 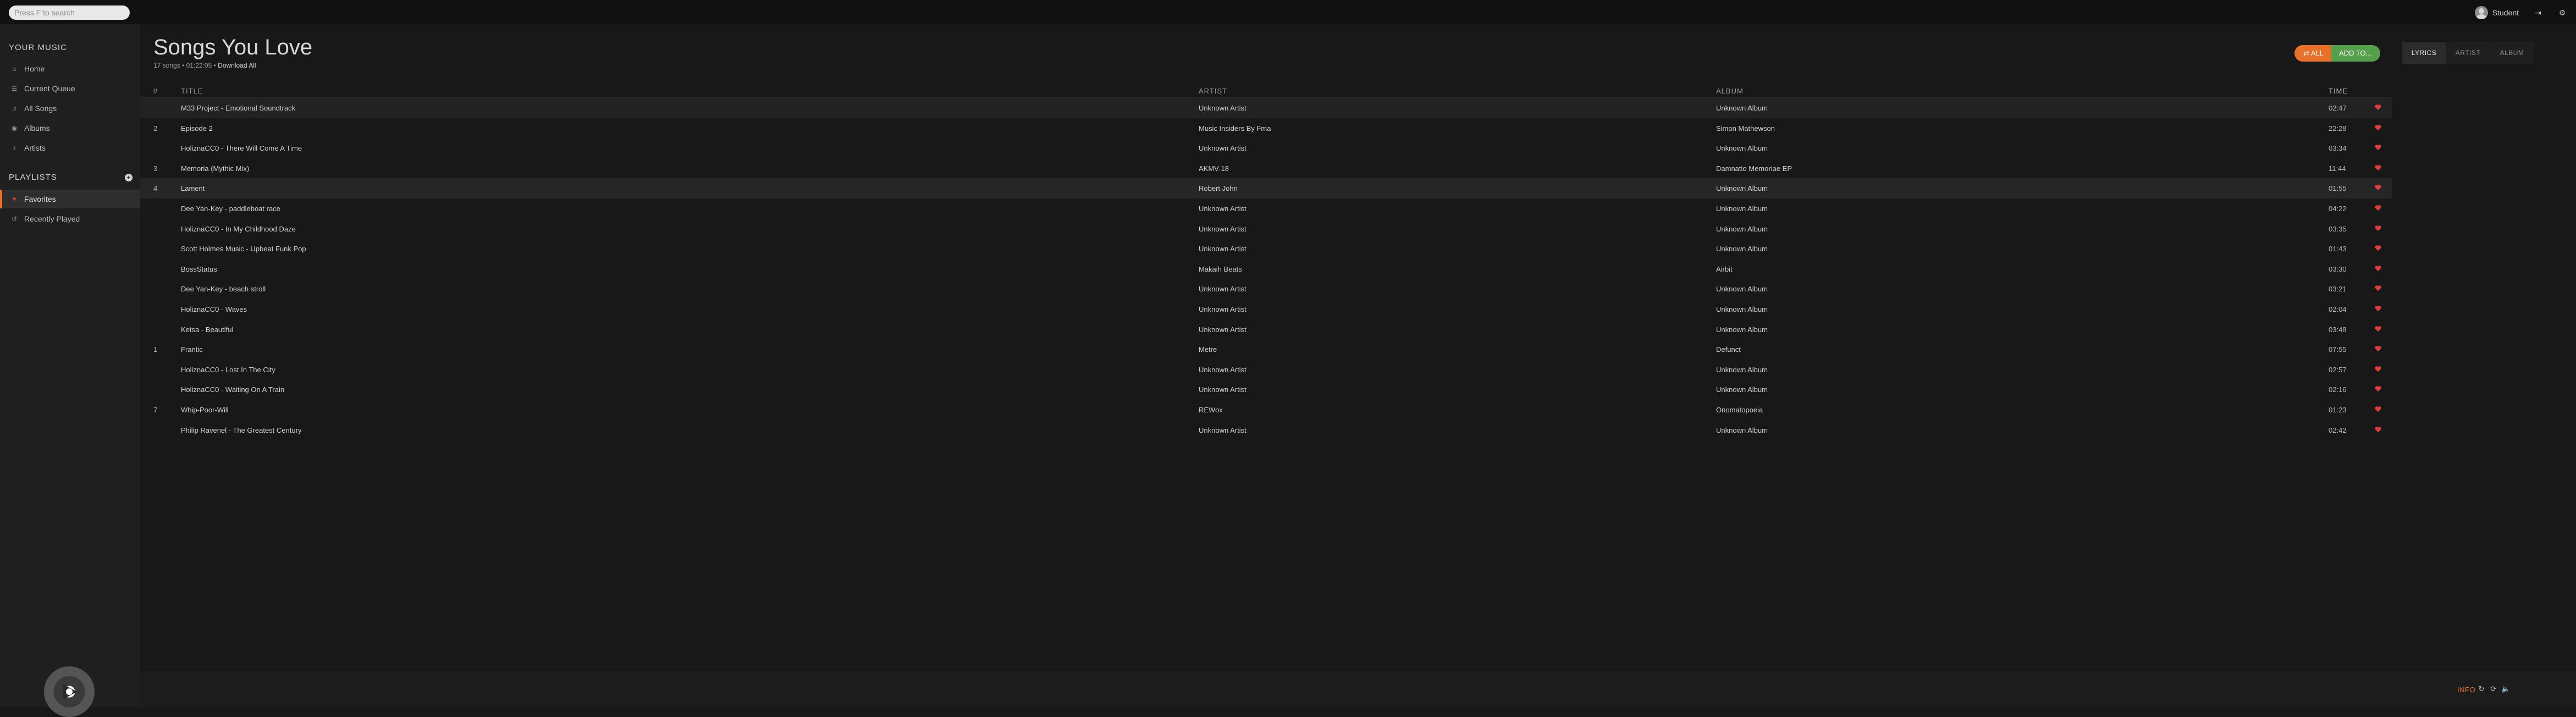 I want to click on song-title: HoliznaCC0 - In My Childhood Daze, so click(x=238, y=229).